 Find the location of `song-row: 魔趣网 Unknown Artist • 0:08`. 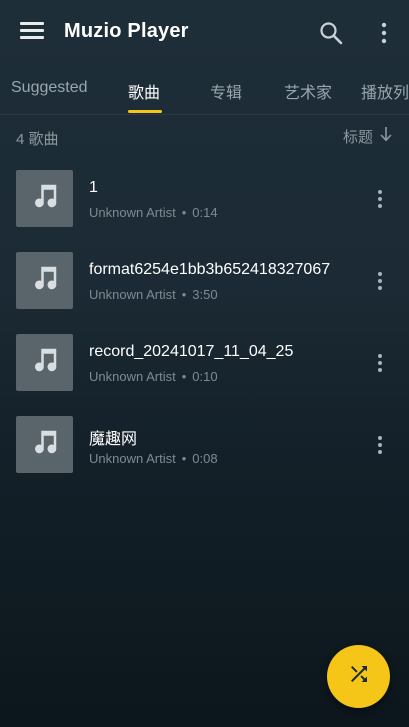

song-row: 魔趣网 Unknown Artist • 0:08 is located at coordinates (204, 457).